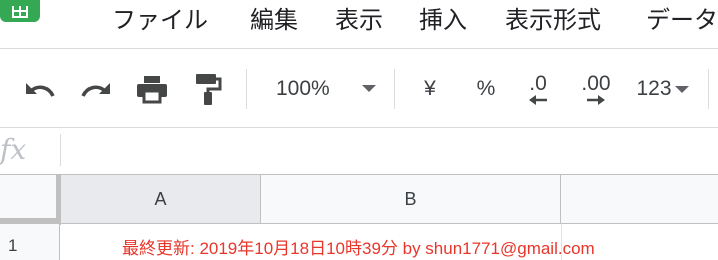 The height and width of the screenshot is (260, 718). Describe the element at coordinates (30, 242) in the screenshot. I see `row-header-1: 1` at that location.